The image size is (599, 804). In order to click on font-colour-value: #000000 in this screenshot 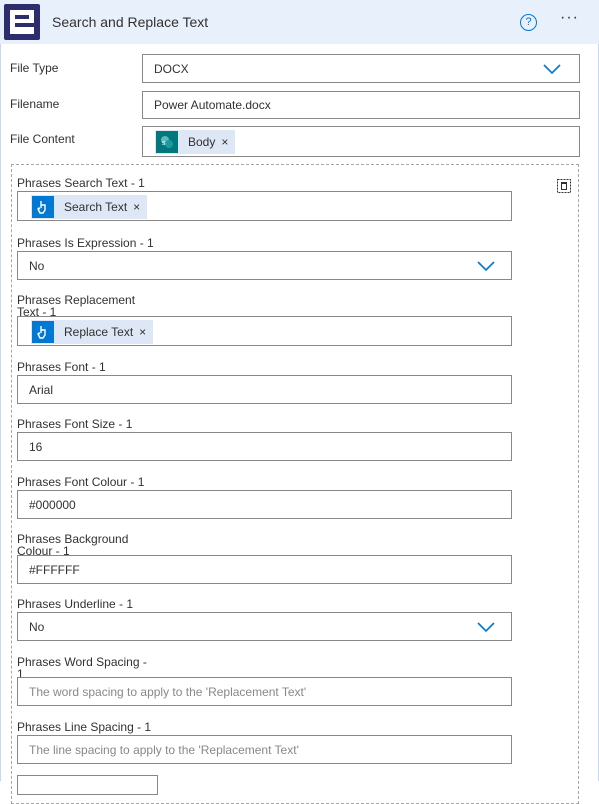, I will do `click(52, 504)`.